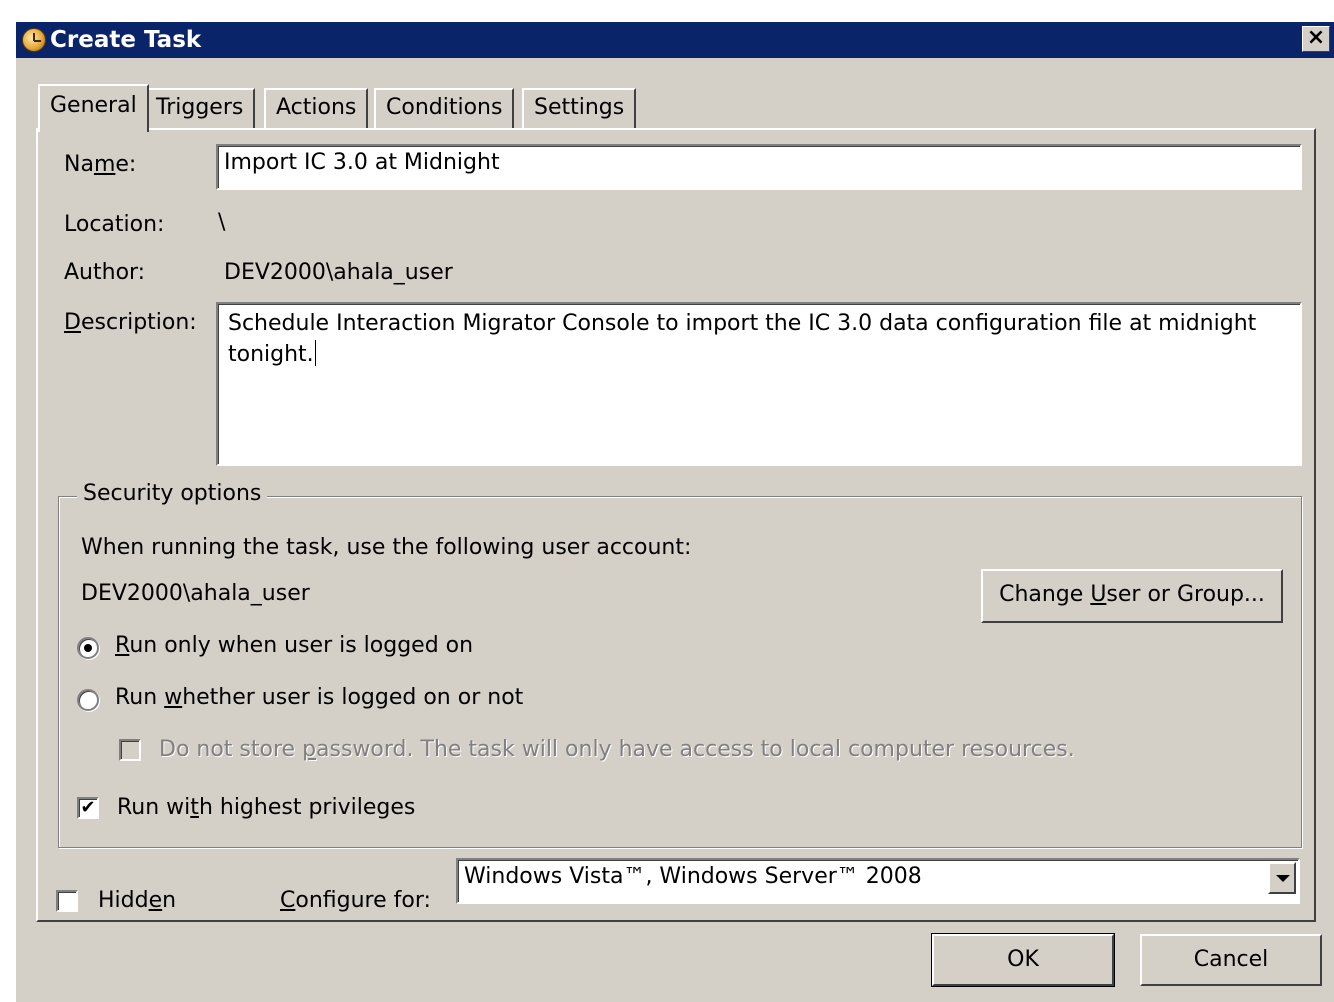 This screenshot has height=1002, width=1334. What do you see at coordinates (675, 40) in the screenshot?
I see `title-bar: Create Task ×` at bounding box center [675, 40].